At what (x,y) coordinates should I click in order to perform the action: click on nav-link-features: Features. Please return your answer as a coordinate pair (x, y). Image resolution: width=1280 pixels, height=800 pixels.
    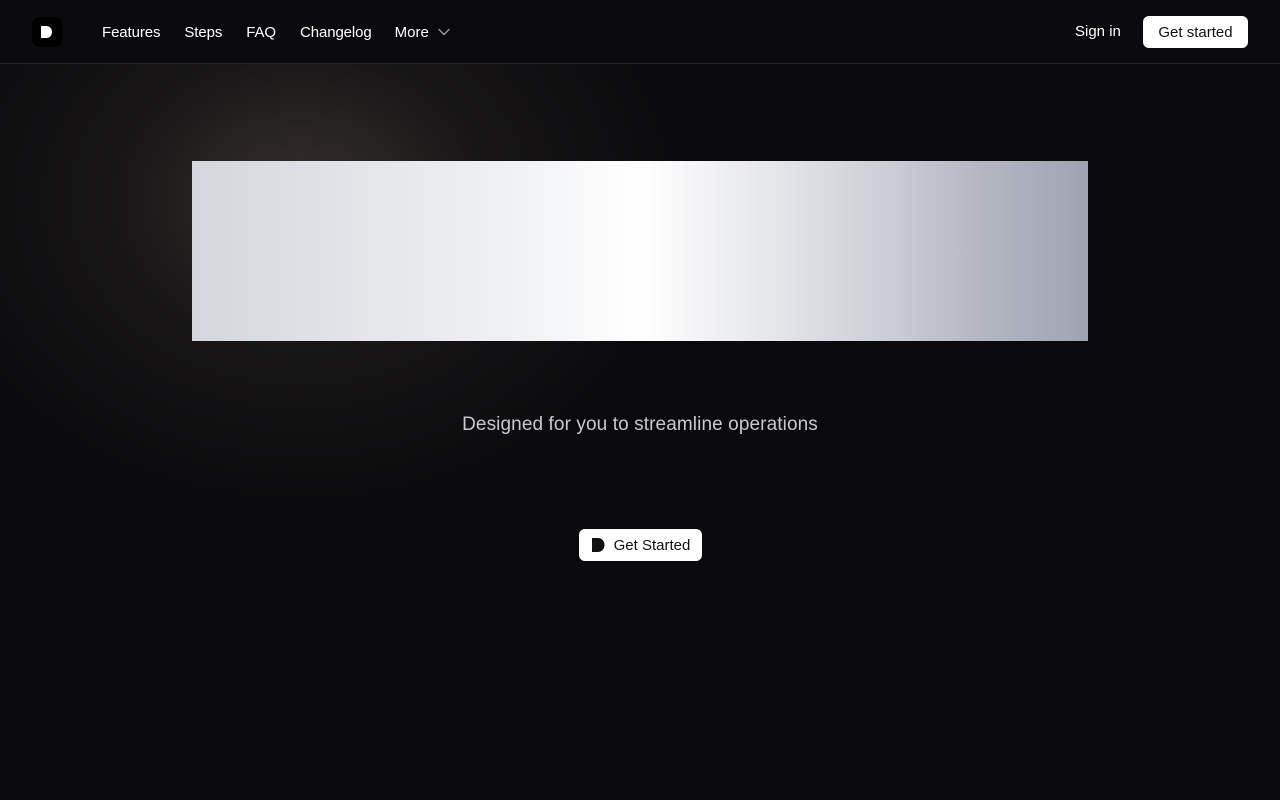
    Looking at the image, I should click on (131, 32).